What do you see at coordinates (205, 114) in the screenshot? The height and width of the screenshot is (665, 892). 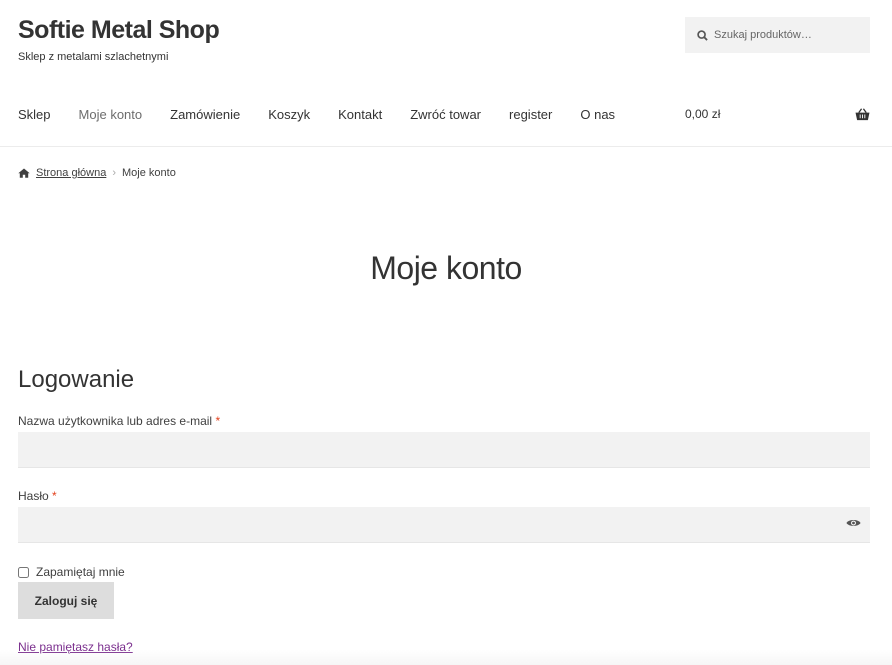 I see `nav-item-zamowienie: Zamówienie` at bounding box center [205, 114].